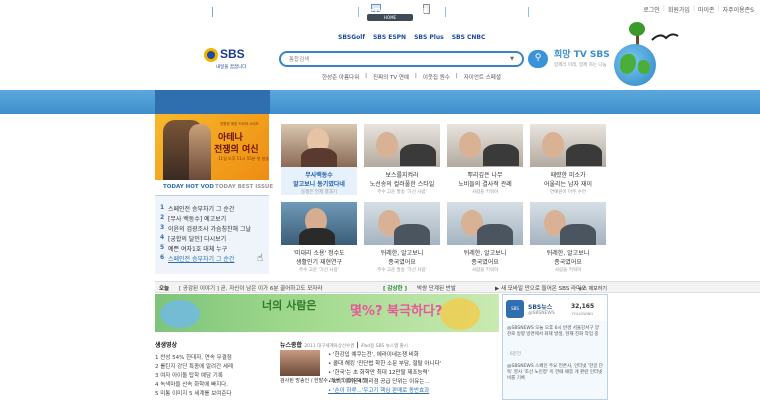 The image size is (760, 400). Describe the element at coordinates (429, 37) in the screenshot. I see `brand-plus: SBS Plus` at that location.